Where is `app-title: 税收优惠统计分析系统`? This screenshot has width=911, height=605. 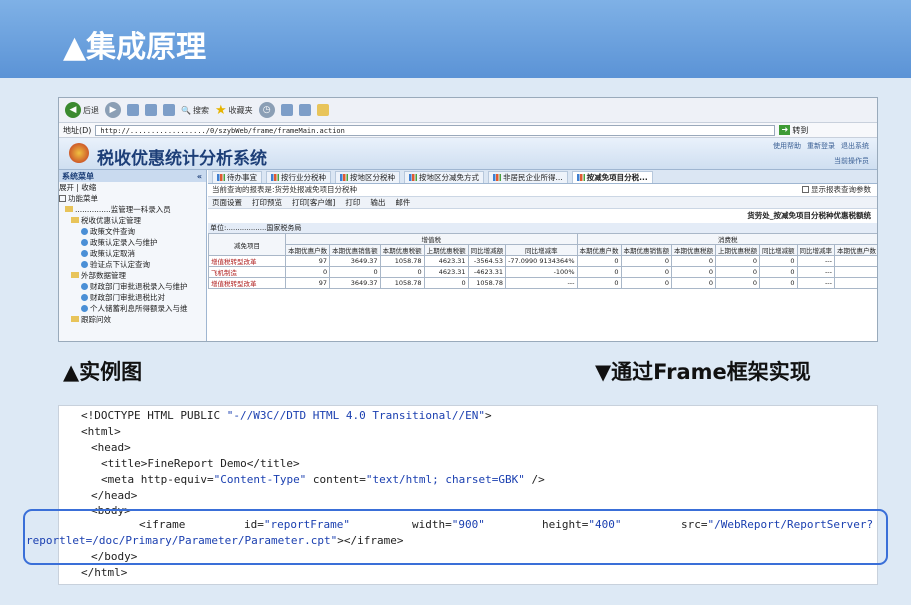
app-title: 税收优惠统计分析系统 is located at coordinates (182, 159).